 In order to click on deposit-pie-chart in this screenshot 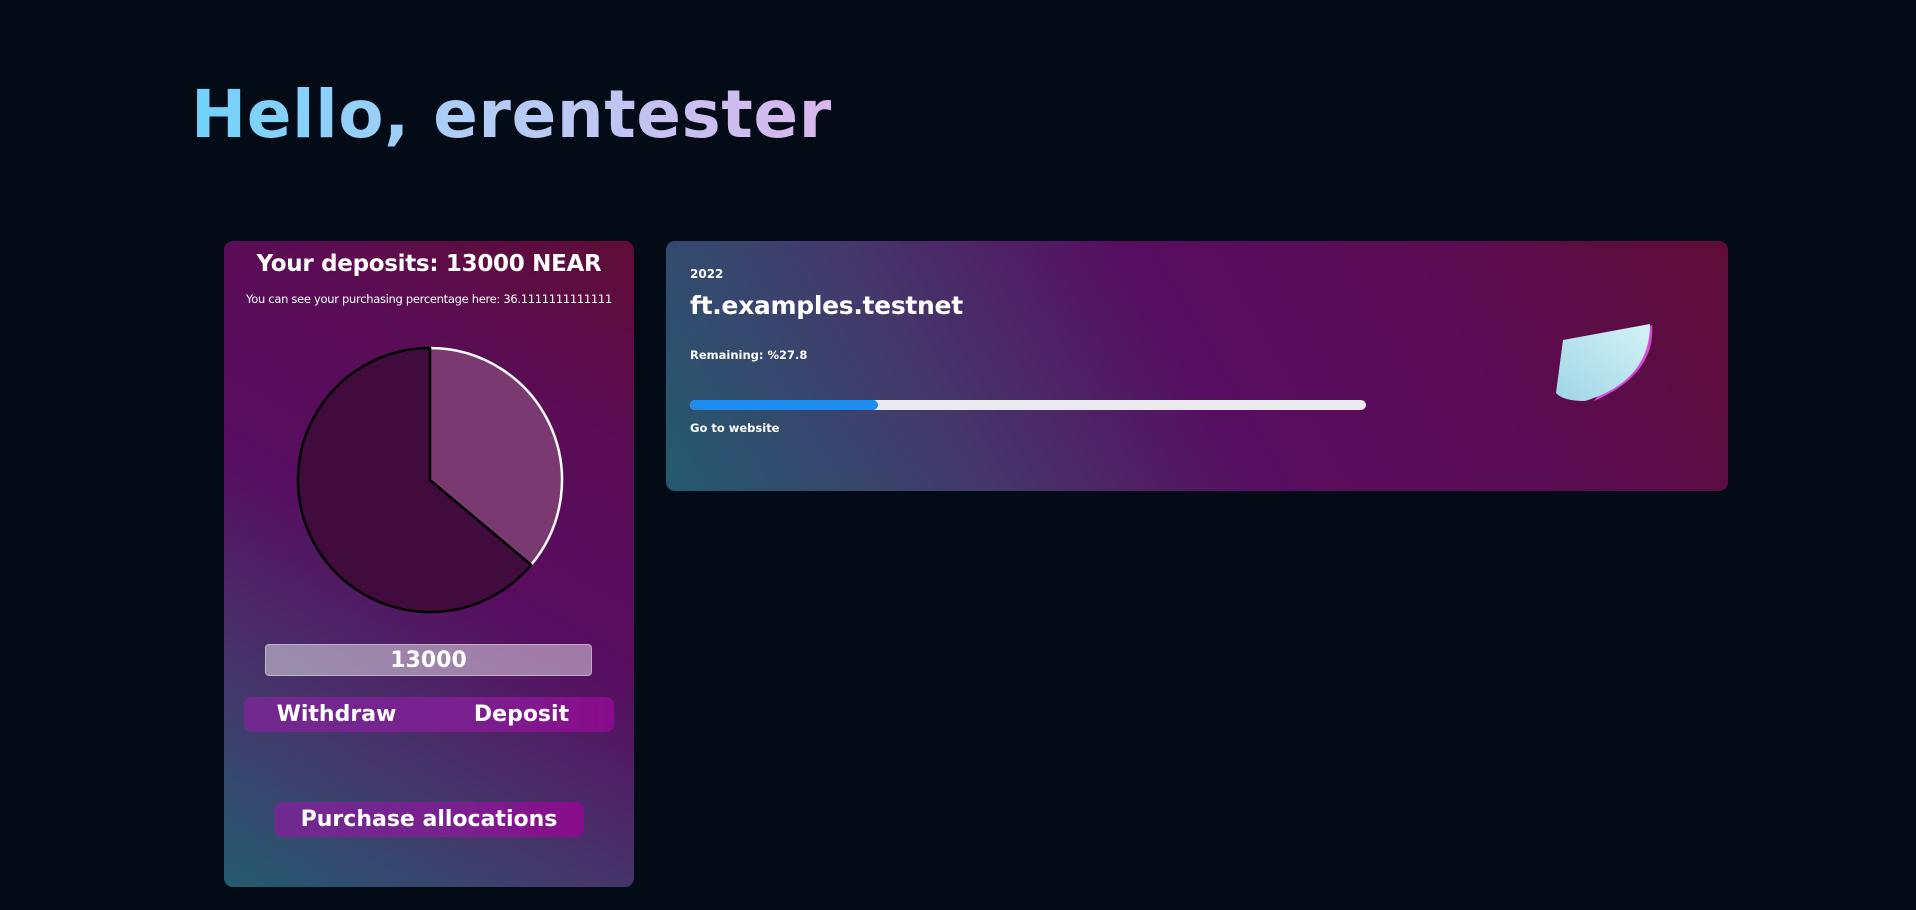, I will do `click(430, 480)`.